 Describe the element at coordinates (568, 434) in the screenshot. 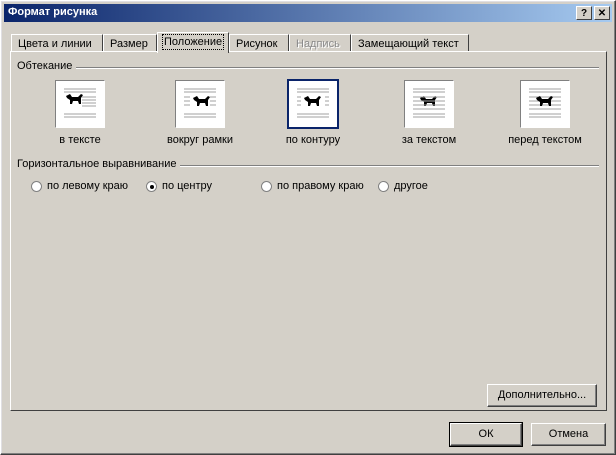

I see `cancel-button: Отмена` at that location.